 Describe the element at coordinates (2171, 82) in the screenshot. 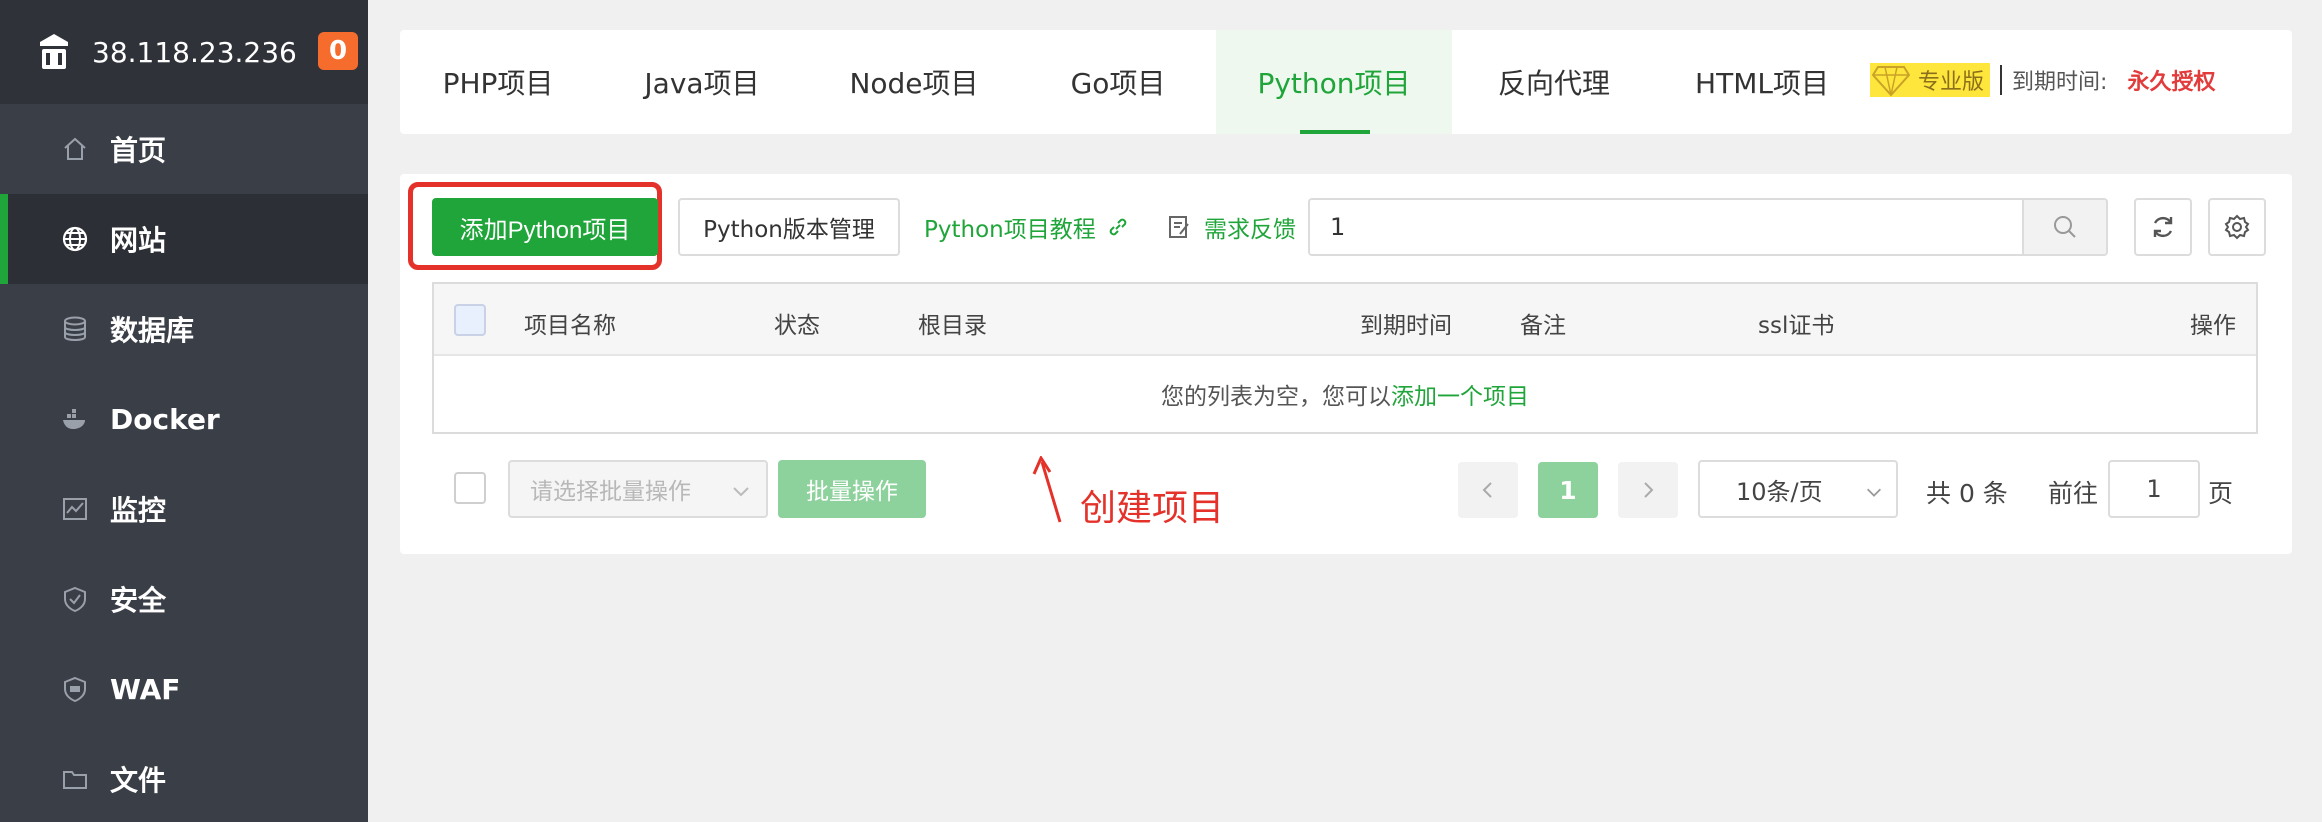

I see `expire-value: 永久授权` at that location.